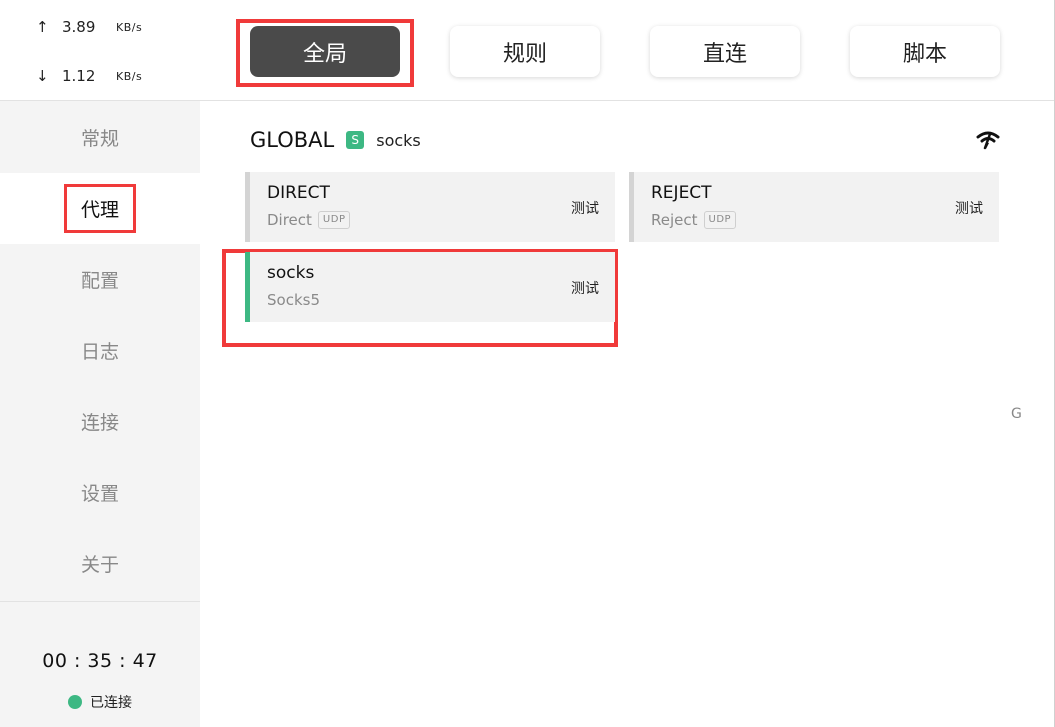 The image size is (1055, 727). Describe the element at coordinates (289, 220) in the screenshot. I see `proxy-type: Direct` at that location.